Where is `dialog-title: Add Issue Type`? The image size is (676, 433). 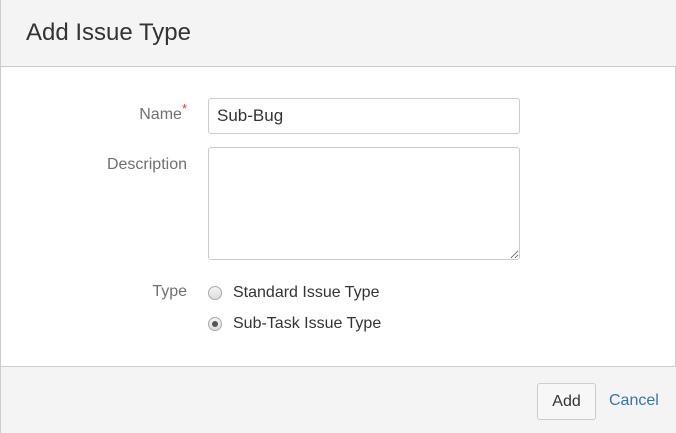 dialog-title: Add Issue Type is located at coordinates (108, 32).